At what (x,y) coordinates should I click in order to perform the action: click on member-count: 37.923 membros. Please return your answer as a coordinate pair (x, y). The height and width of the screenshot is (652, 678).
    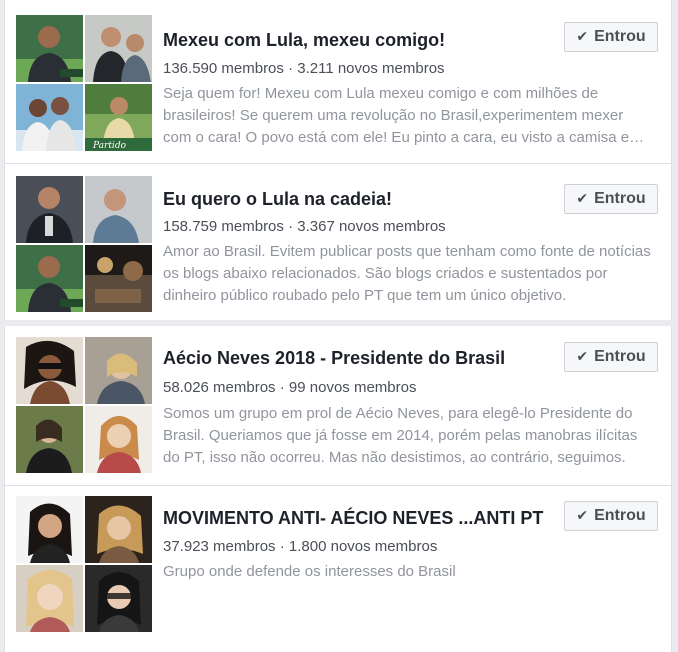
    Looking at the image, I should click on (219, 546).